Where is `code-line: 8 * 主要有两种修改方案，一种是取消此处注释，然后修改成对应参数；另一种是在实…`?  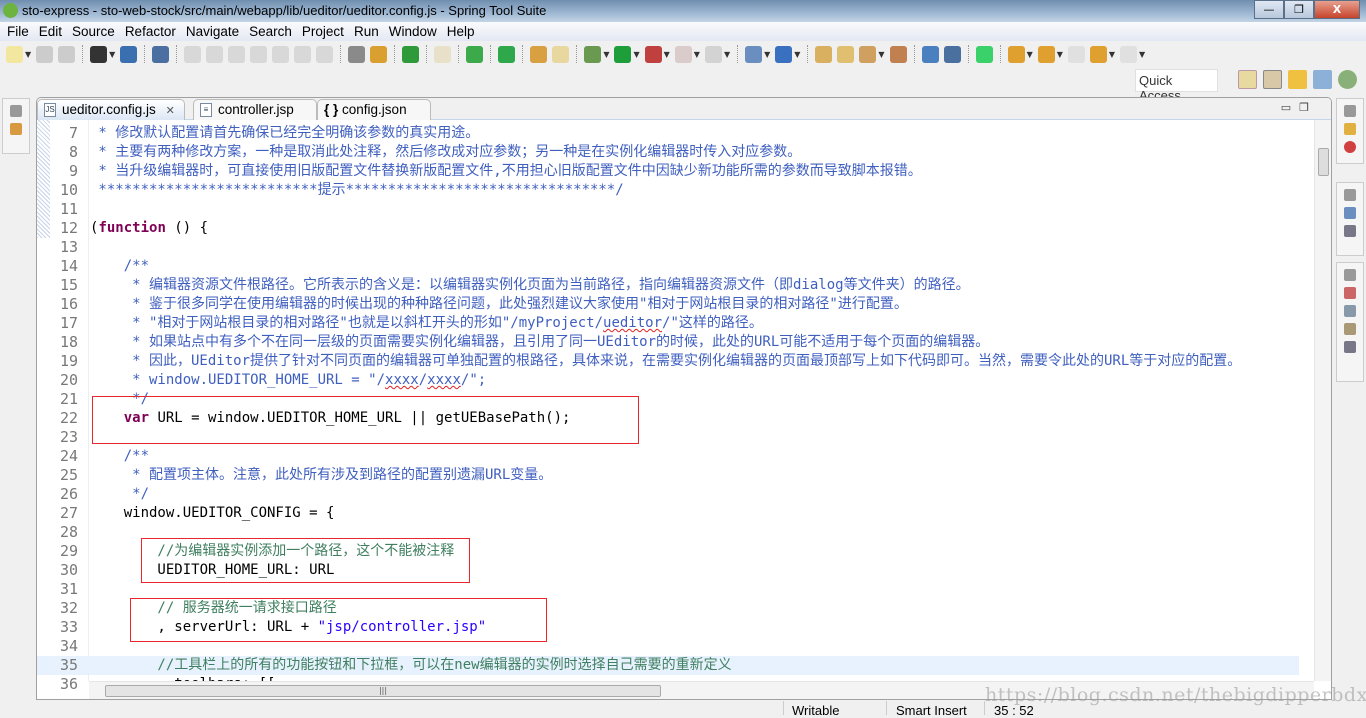 code-line: 8 * 主要有两种修改方案，一种是取消此处注释，然后修改成对应参数；另一种是在实… is located at coordinates (668, 152).